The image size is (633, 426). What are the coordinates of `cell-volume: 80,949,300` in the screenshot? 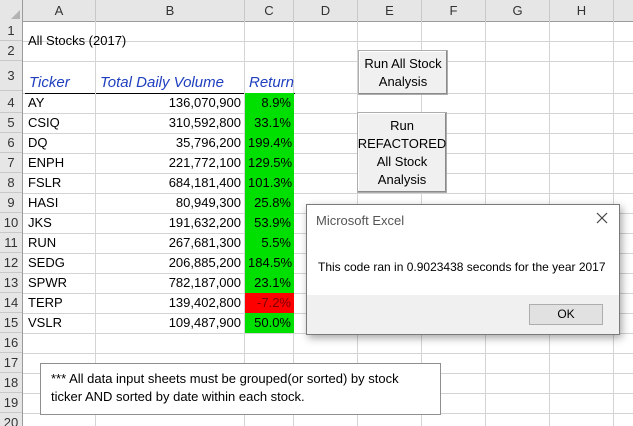 It's located at (170, 203).